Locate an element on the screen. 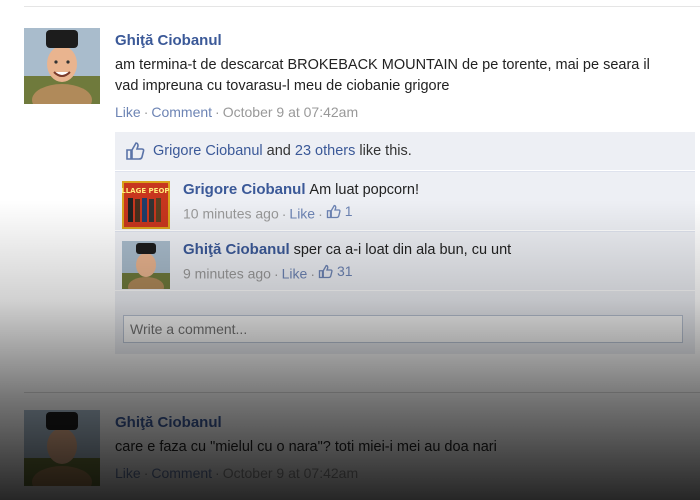  post-divider is located at coordinates (362, 392).